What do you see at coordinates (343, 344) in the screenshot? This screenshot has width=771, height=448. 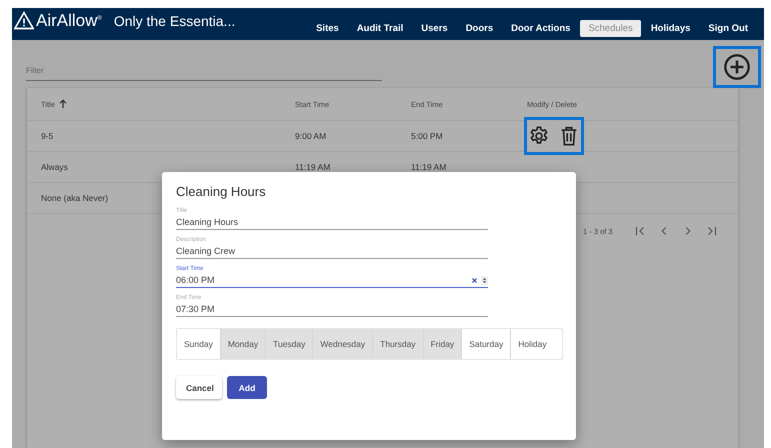 I see `day-toggle: Wednesday` at bounding box center [343, 344].